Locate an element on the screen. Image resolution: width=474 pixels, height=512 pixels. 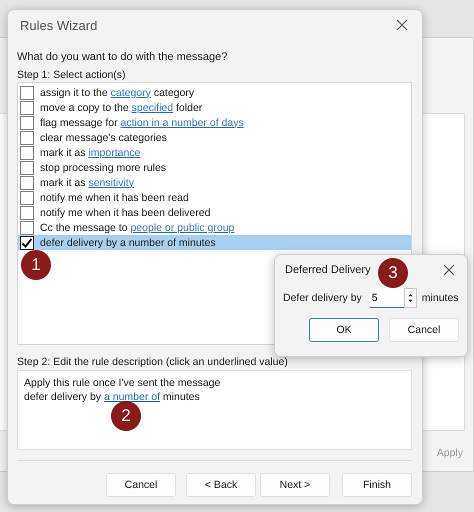
value-link: specified is located at coordinates (153, 108).